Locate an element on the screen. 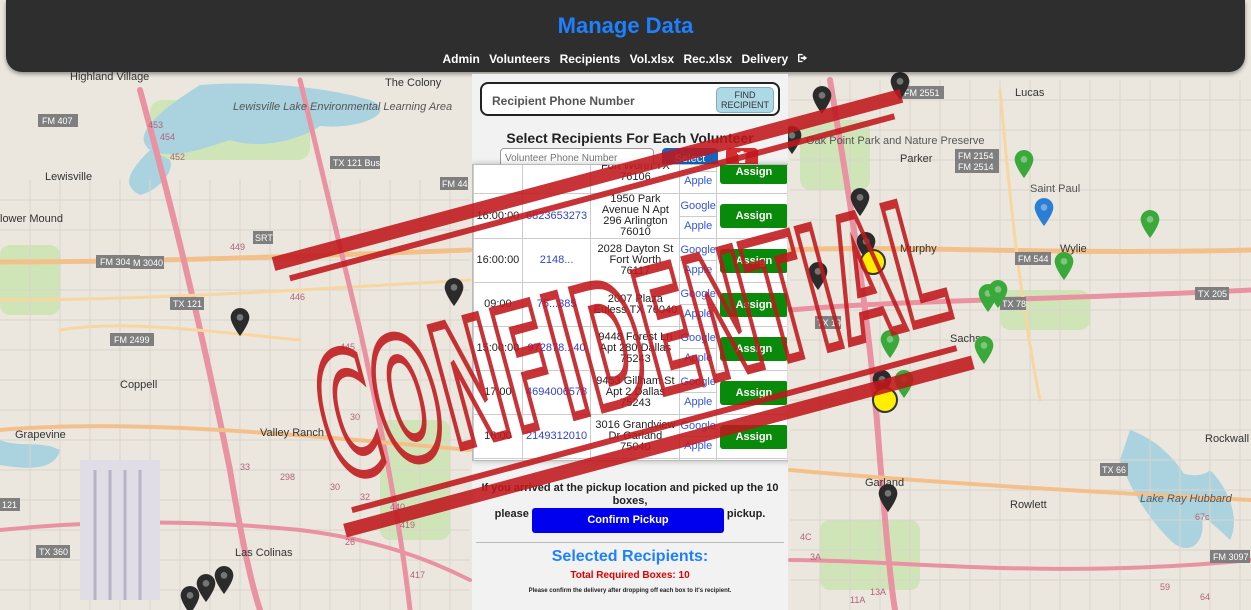  svg-text: 4C is located at coordinates (806, 537).